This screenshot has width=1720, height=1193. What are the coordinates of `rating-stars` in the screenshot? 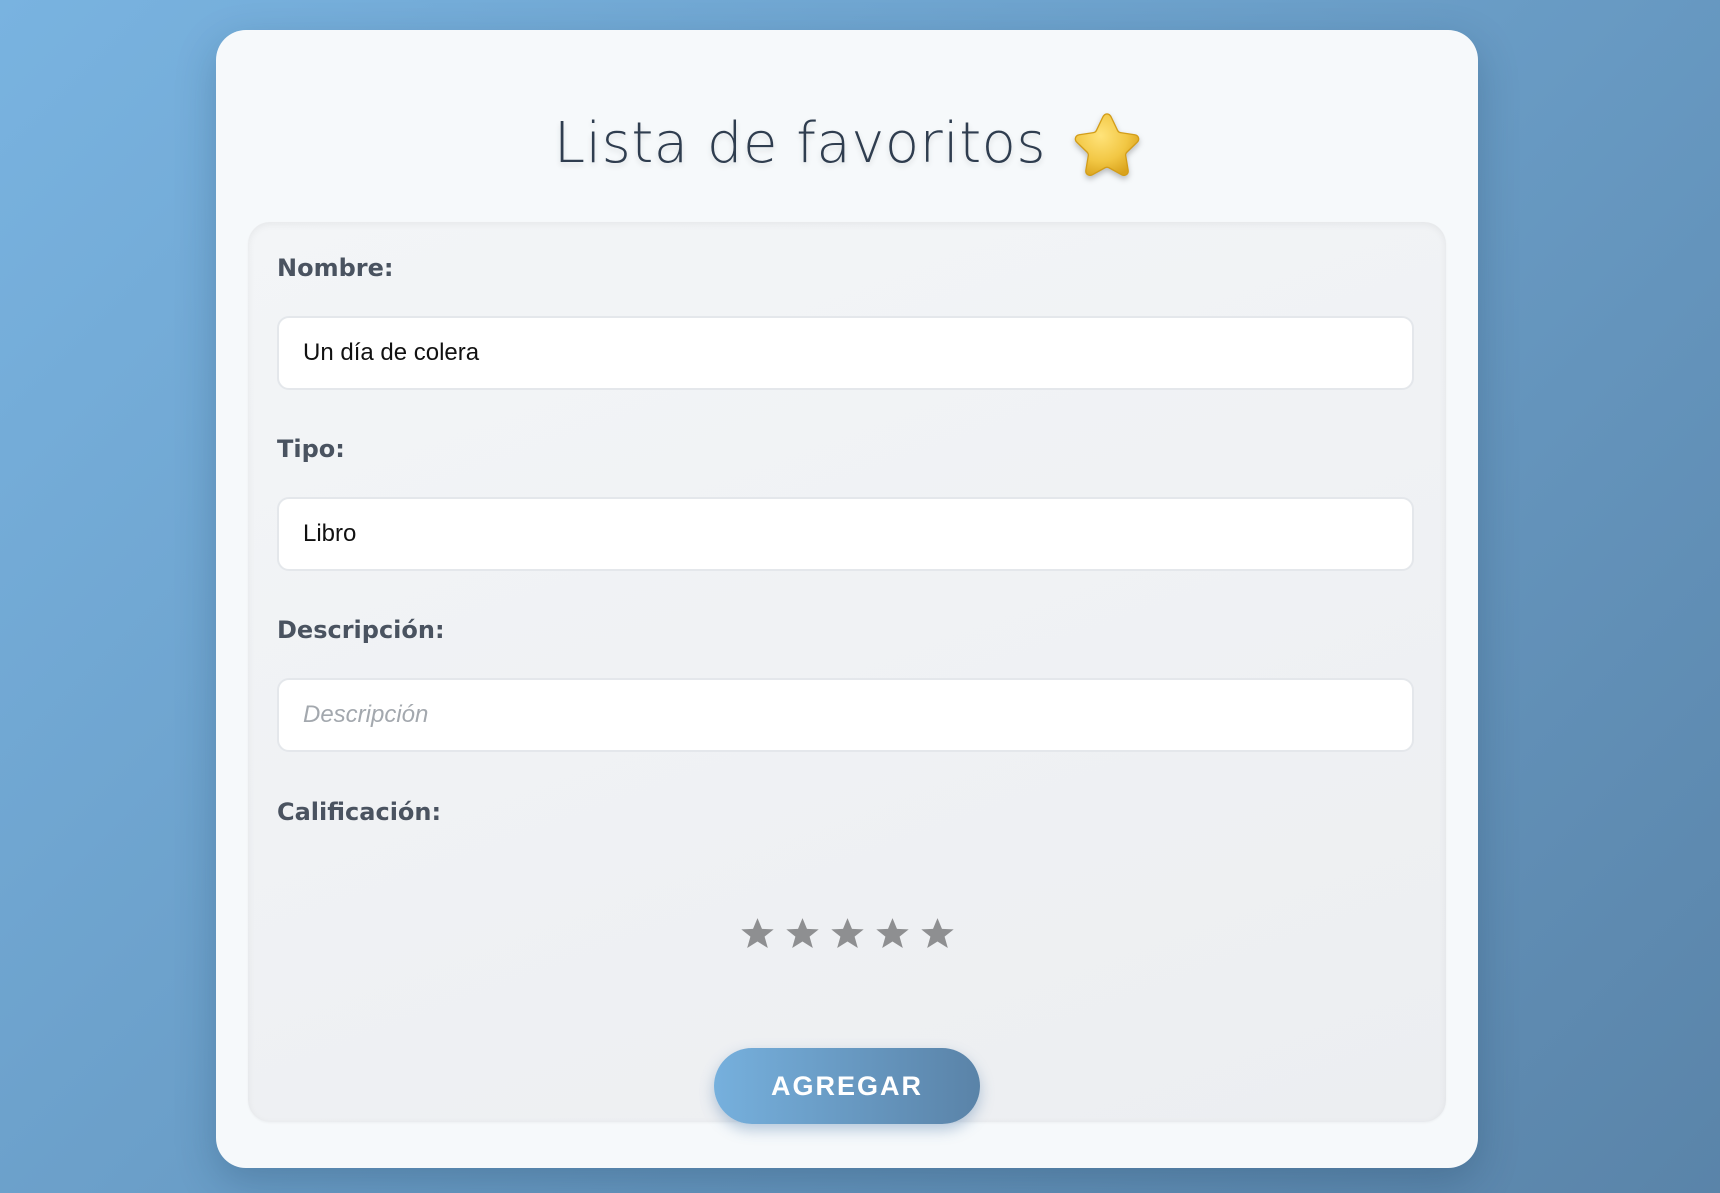 It's located at (847, 933).